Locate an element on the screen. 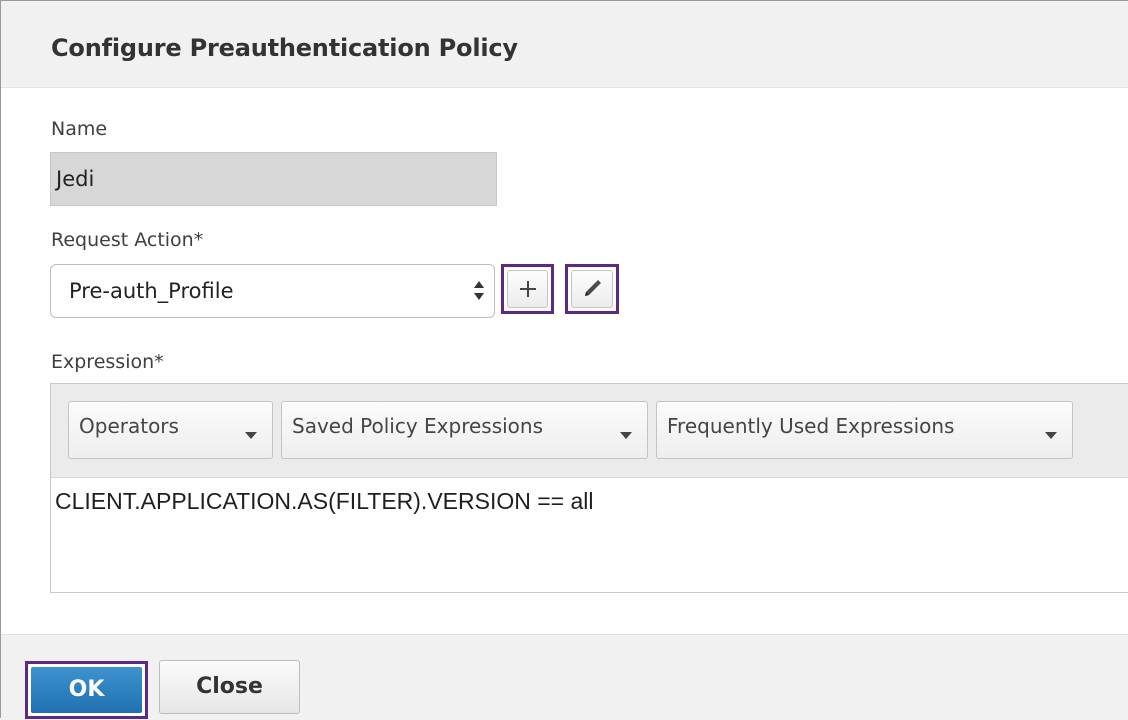 This screenshot has height=720, width=1128. ok-button: OK is located at coordinates (86, 690).